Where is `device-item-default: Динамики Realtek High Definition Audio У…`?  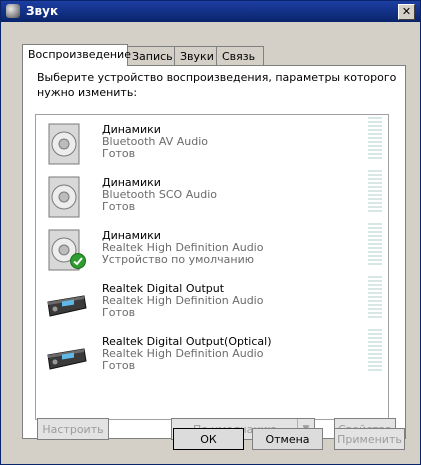
device-item-default: Динамики Realtek High Definition Audio У… is located at coordinates (212, 247).